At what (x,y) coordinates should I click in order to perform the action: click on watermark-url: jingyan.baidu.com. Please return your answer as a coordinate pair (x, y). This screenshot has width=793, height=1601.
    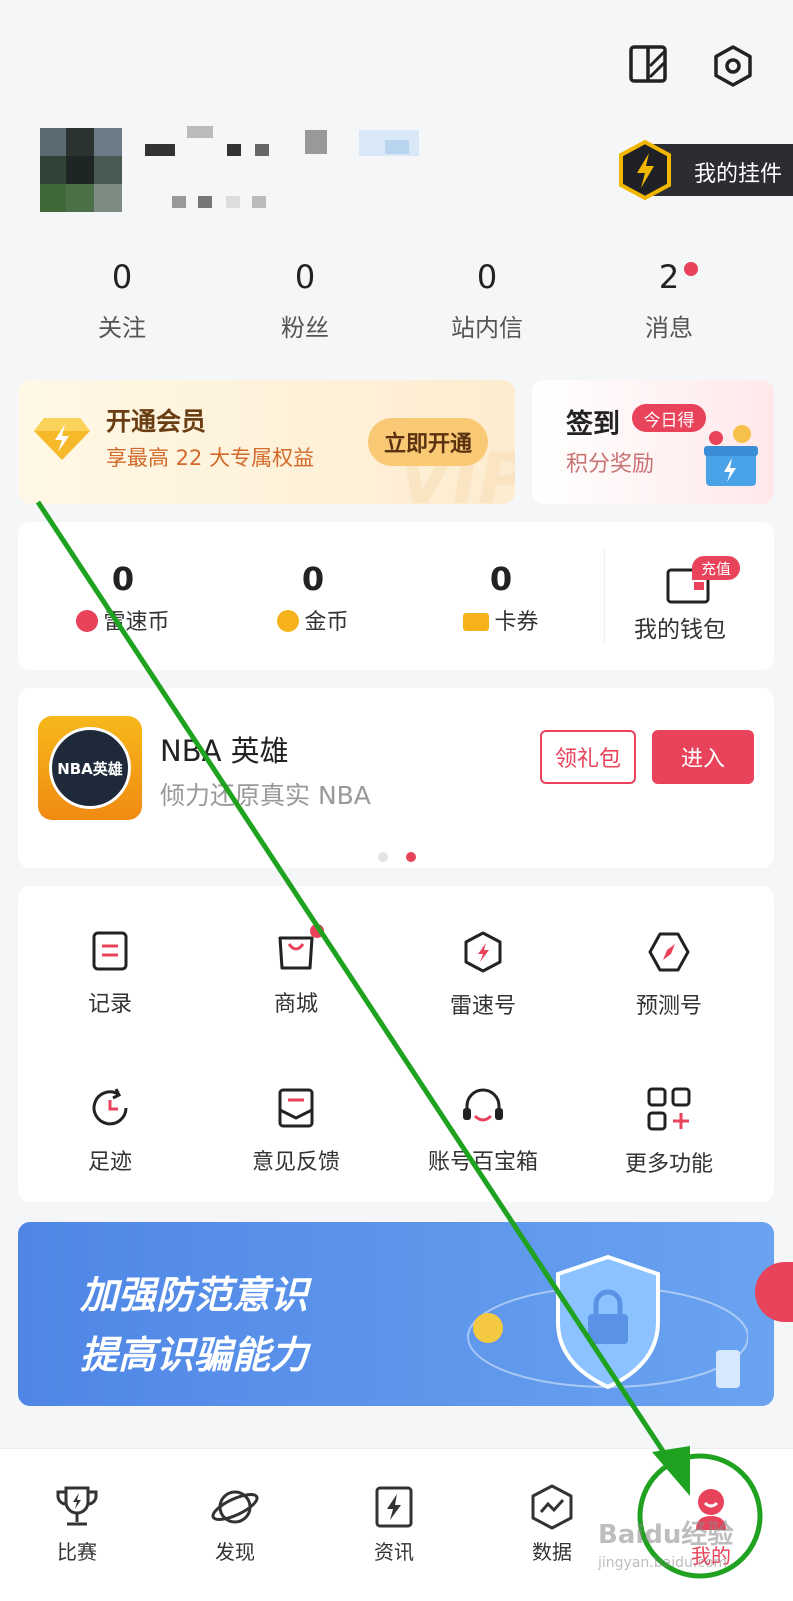
    Looking at the image, I should click on (663, 1563).